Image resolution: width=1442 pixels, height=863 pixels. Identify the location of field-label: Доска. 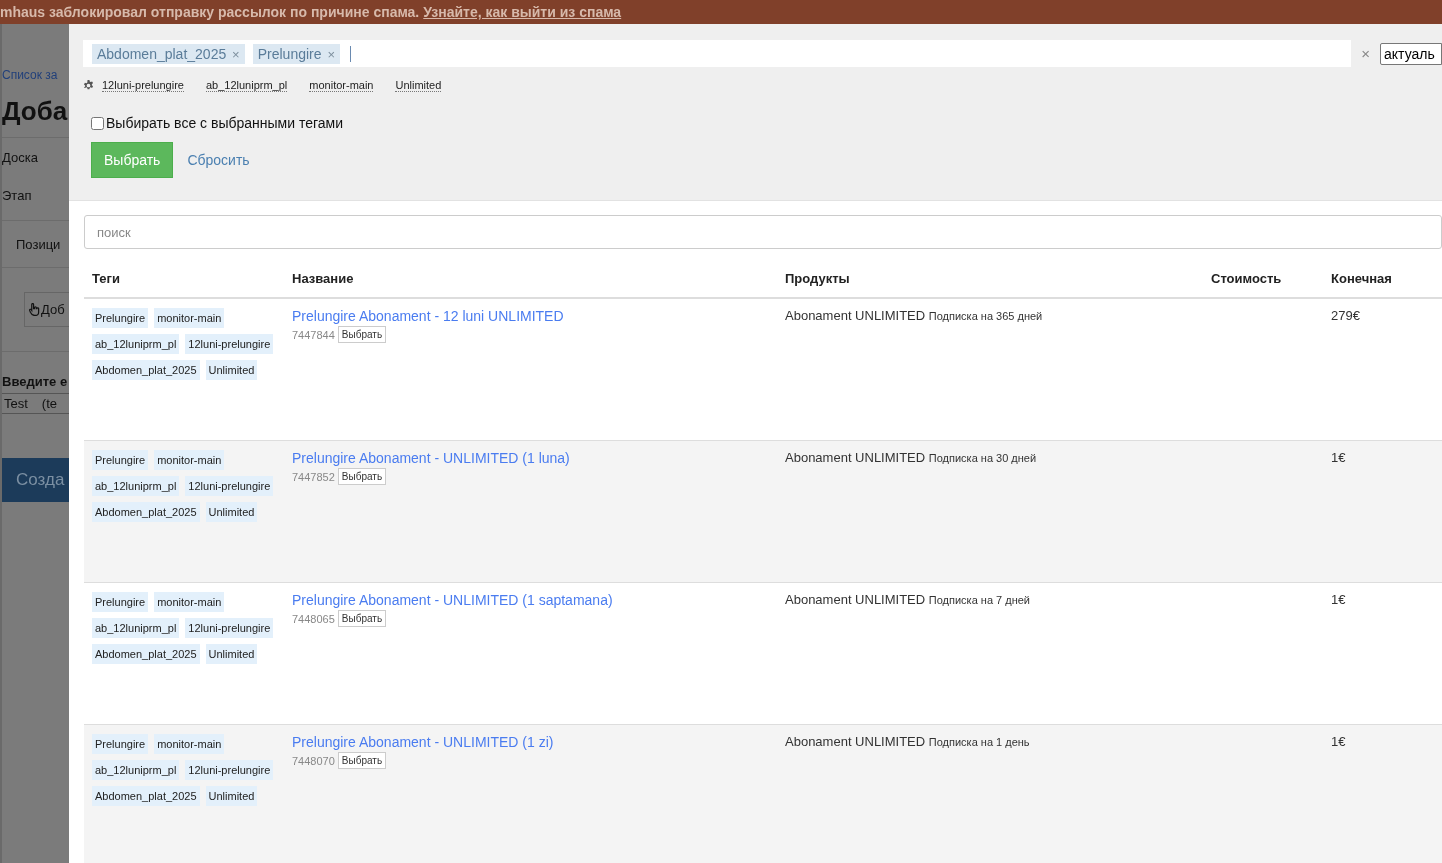
(20, 157).